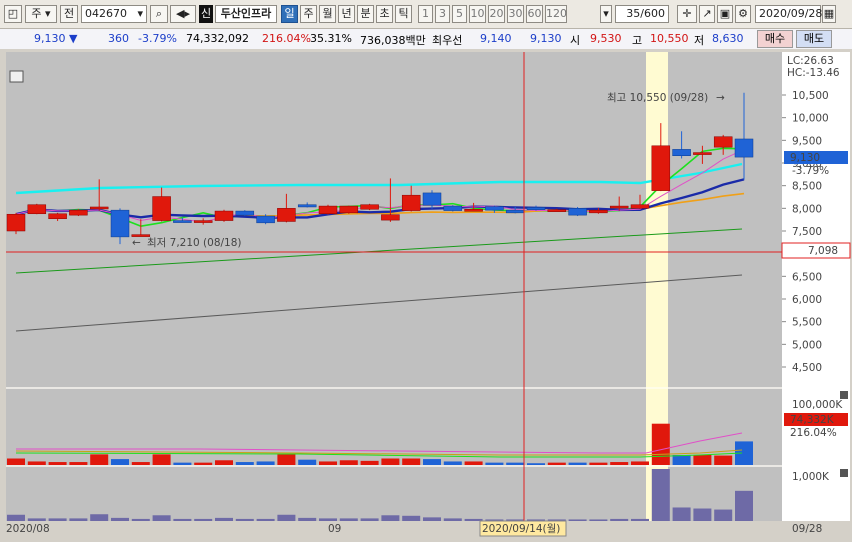 This screenshot has height=542, width=852. Describe the element at coordinates (743, 14) in the screenshot. I see `gear-icon: ⚙` at that location.